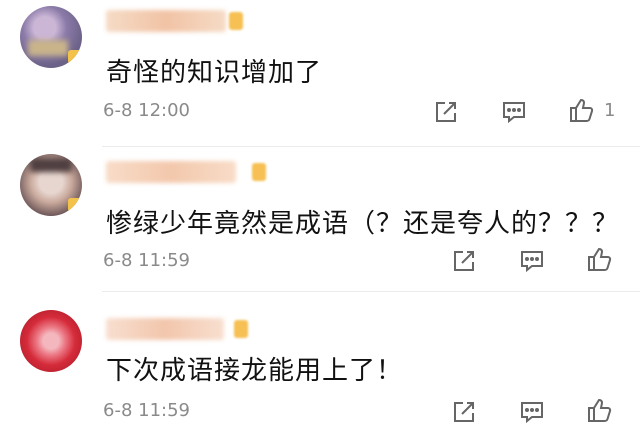 This screenshot has width=640, height=439. I want to click on comment-text: 惨绿少年竟然是成语（？还是夸人的？？？, so click(363, 224).